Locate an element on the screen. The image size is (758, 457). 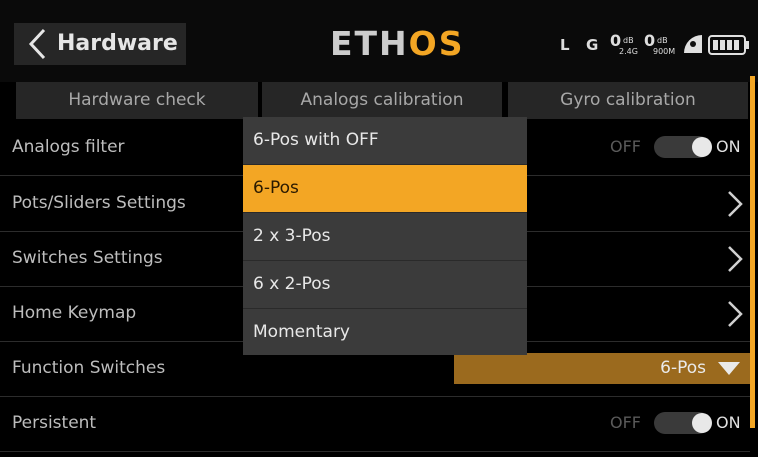
dropdown-option-6x2-pos: 6 x 2-Pos is located at coordinates (385, 285).